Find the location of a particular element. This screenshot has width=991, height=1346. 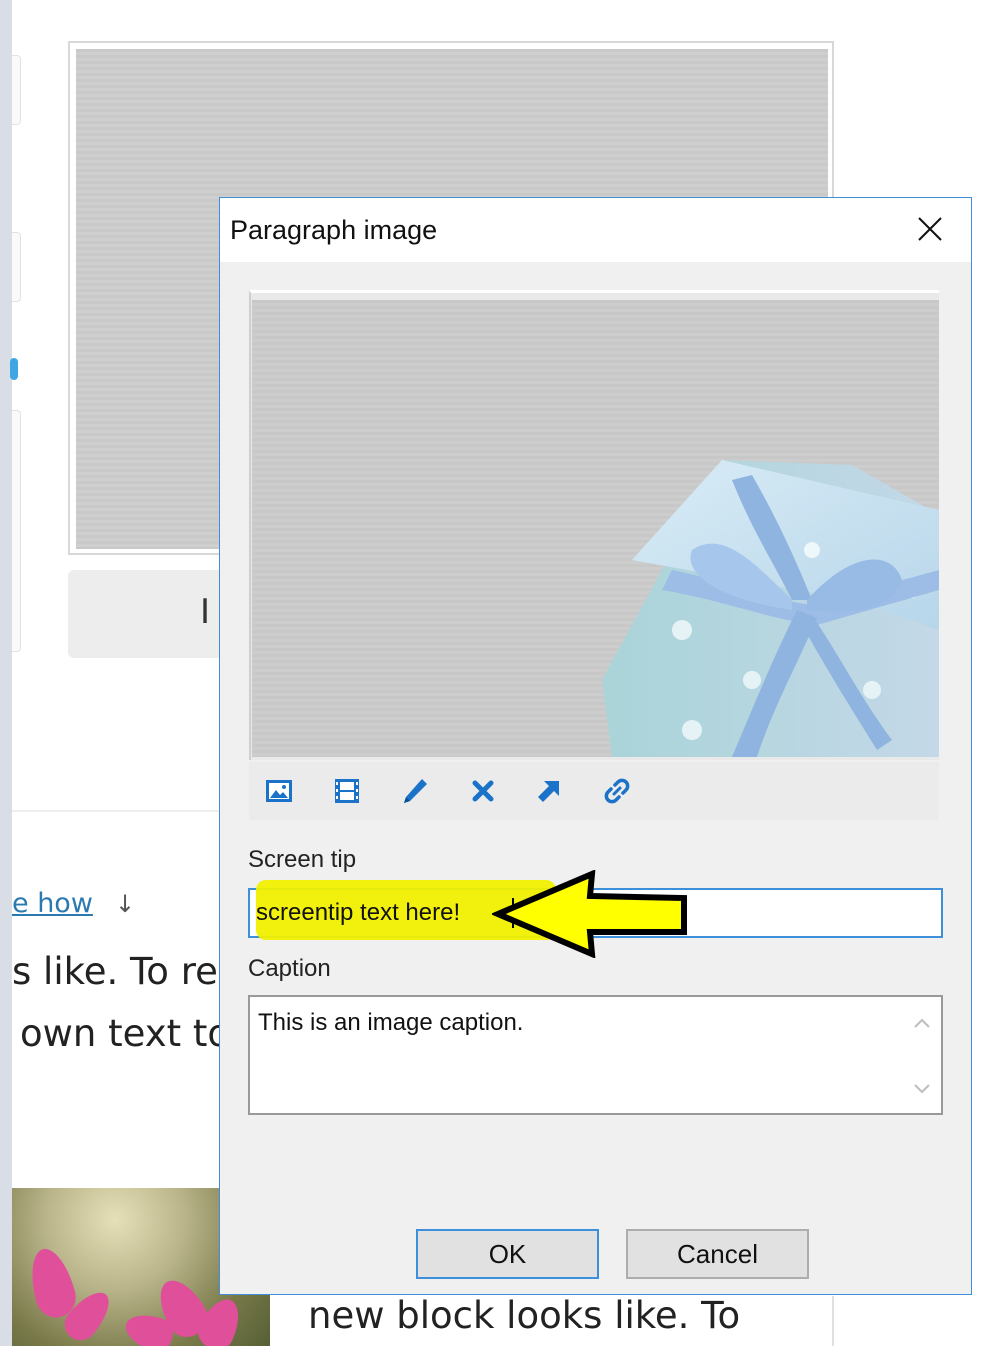

ok-button: OK is located at coordinates (507, 1254).